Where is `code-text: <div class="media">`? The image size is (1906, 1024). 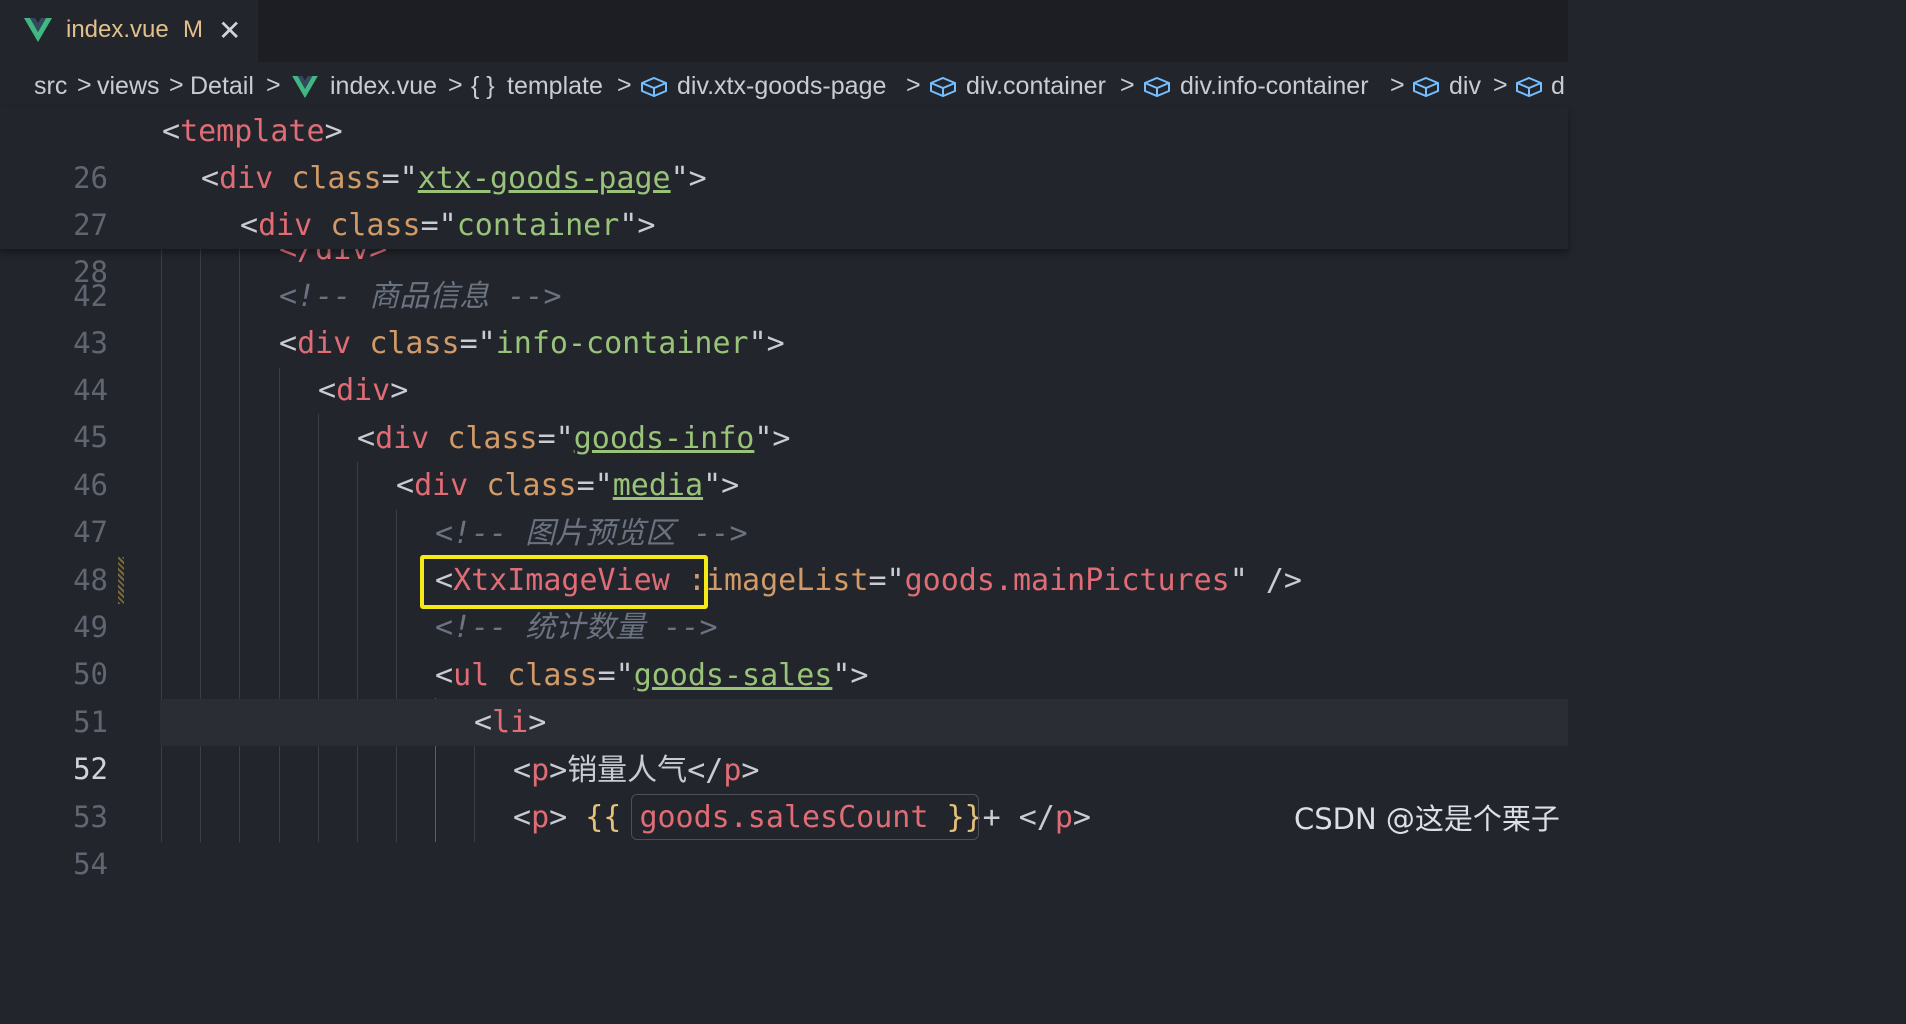 code-text: <div class="media"> is located at coordinates (568, 485).